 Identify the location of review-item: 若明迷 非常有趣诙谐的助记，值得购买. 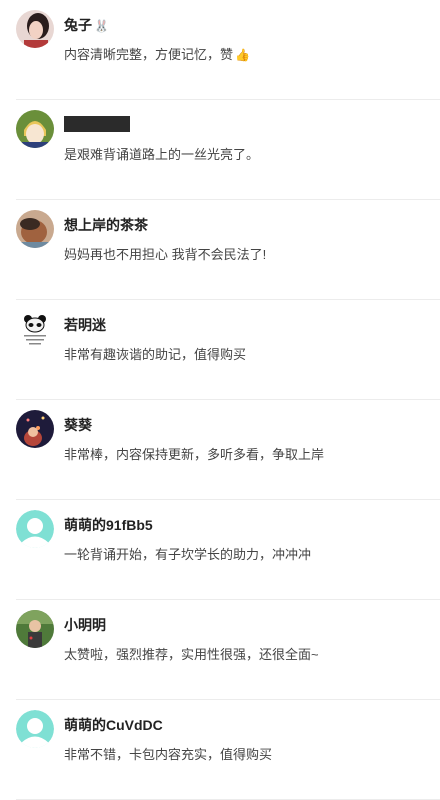
(228, 350).